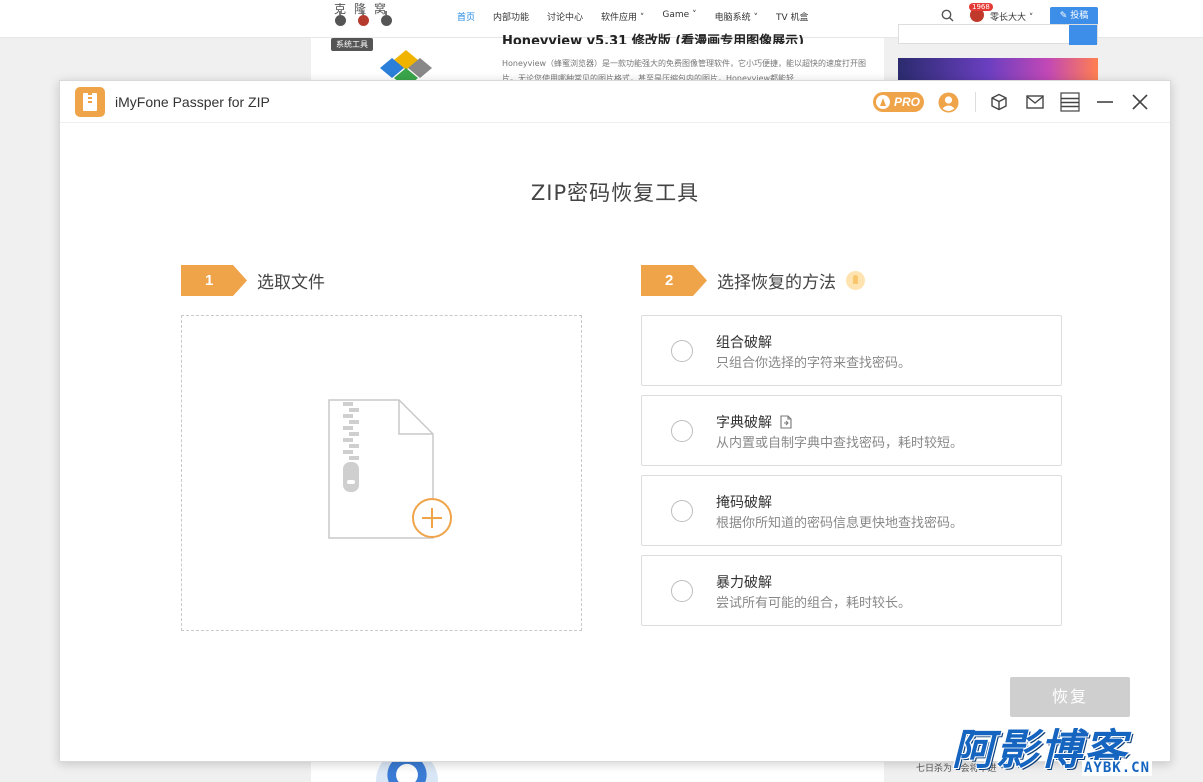 The height and width of the screenshot is (782, 1203). What do you see at coordinates (90, 102) in the screenshot?
I see `app-logo-icon` at bounding box center [90, 102].